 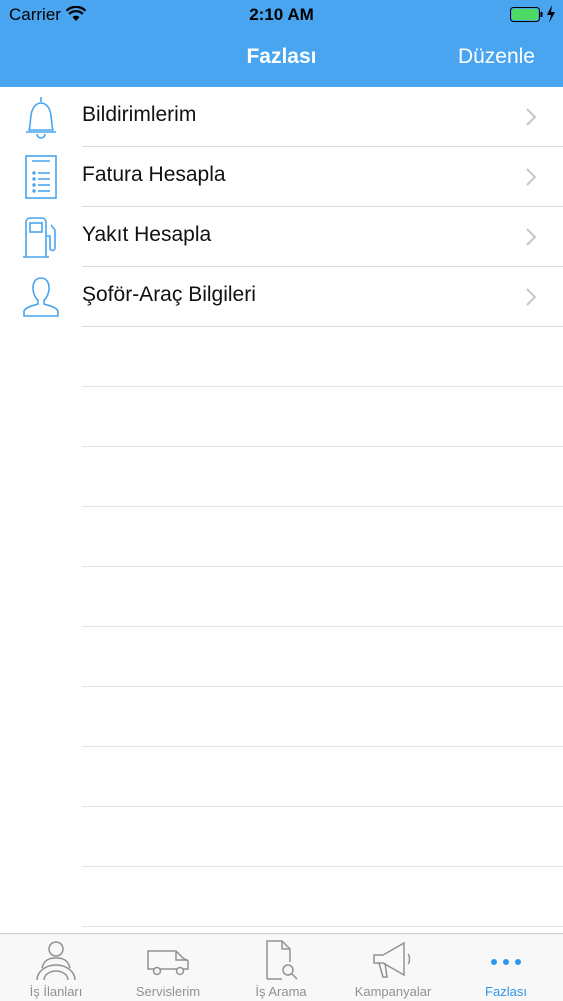 What do you see at coordinates (294, 177) in the screenshot?
I see `menu-item-invoice-calculator: Fatura Hesapla` at bounding box center [294, 177].